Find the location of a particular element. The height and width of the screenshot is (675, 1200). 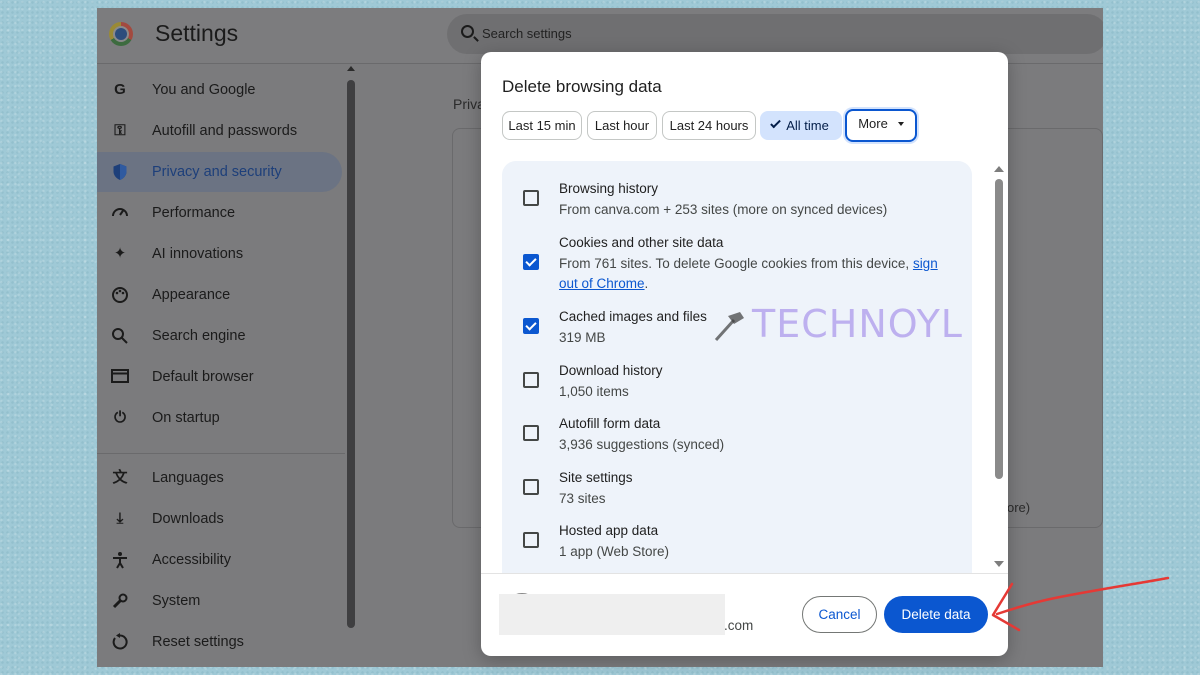

checkbox-download-history is located at coordinates (531, 380).